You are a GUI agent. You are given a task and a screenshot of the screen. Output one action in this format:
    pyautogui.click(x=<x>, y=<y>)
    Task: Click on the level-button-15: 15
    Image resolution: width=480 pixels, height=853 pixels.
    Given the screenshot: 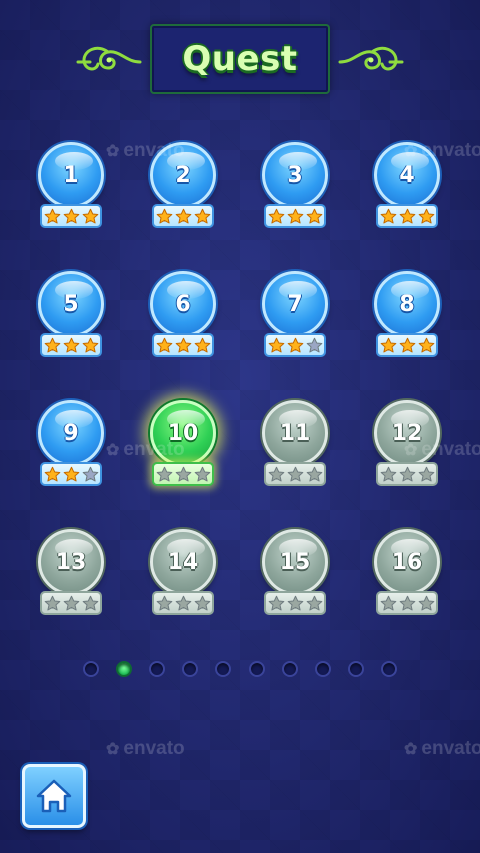 What is the action you would take?
    pyautogui.click(x=295, y=575)
    